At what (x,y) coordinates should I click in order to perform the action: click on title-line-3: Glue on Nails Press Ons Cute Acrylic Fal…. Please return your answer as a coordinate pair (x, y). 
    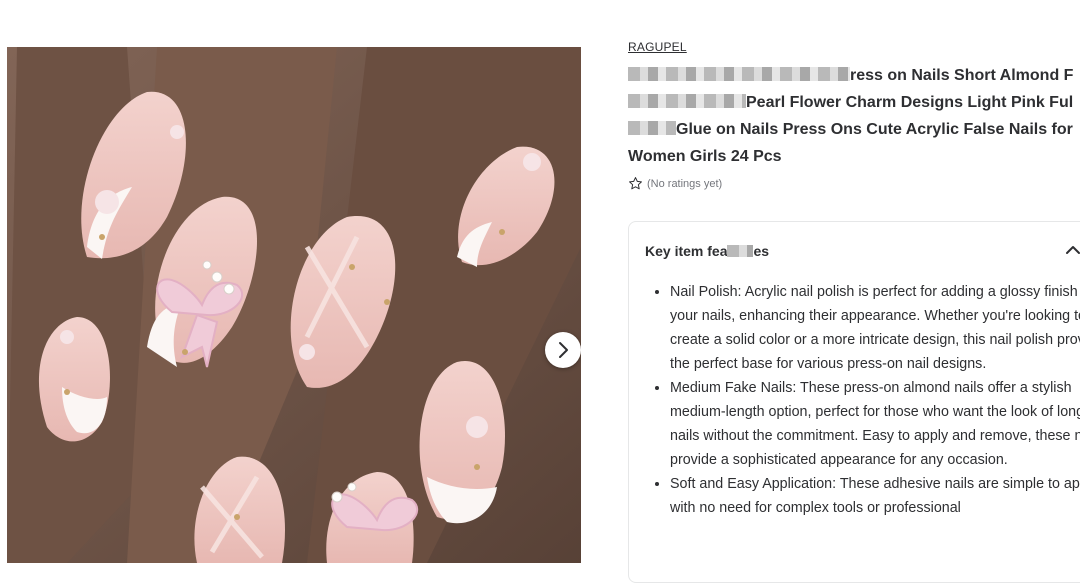
    Looking at the image, I should click on (854, 129).